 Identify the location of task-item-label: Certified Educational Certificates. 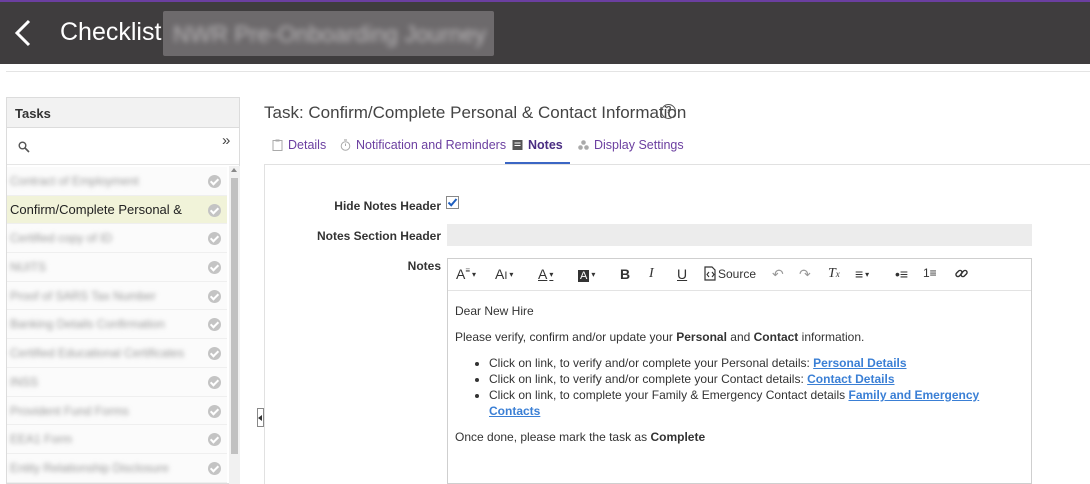
(97, 353).